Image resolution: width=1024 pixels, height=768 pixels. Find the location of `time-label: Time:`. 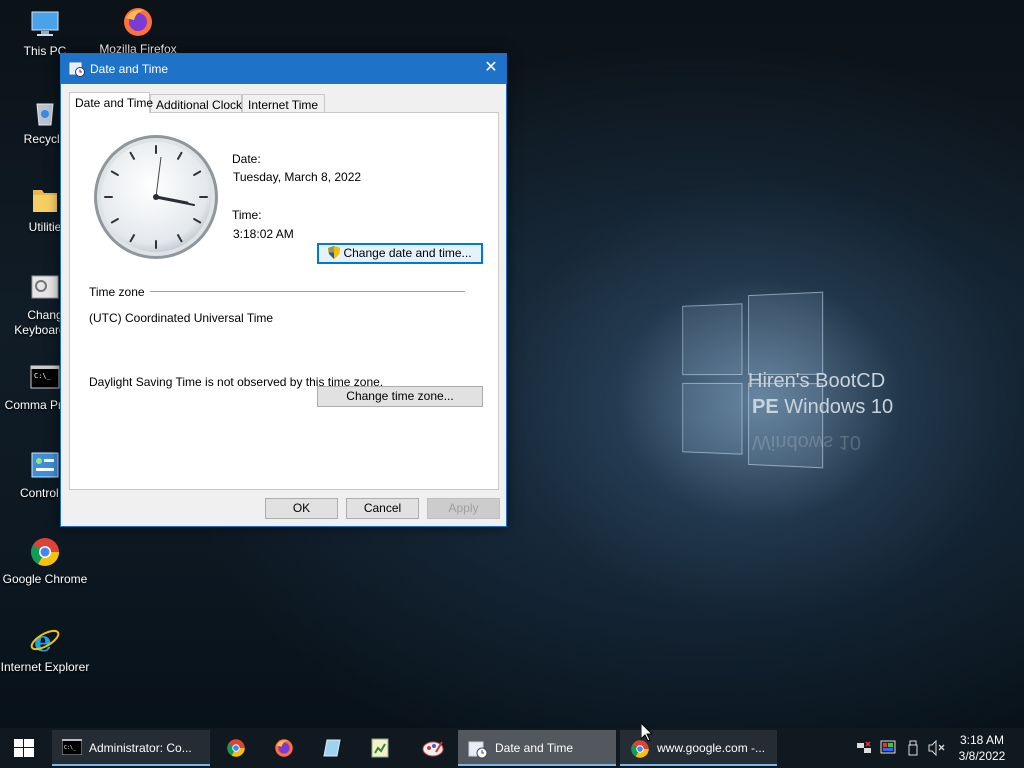

time-label: Time: is located at coordinates (247, 215).